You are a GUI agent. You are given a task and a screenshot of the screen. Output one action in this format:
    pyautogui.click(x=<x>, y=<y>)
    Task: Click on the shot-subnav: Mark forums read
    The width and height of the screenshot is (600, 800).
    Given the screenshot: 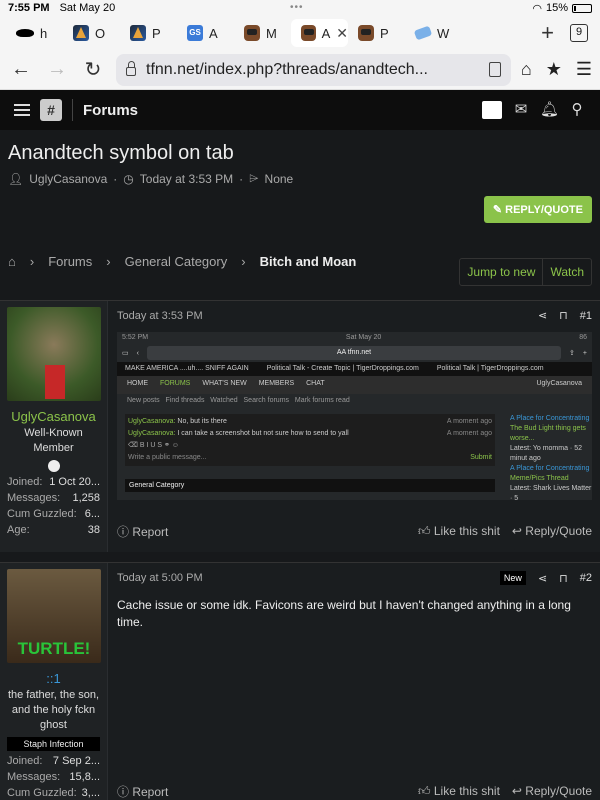 What is the action you would take?
    pyautogui.click(x=322, y=400)
    